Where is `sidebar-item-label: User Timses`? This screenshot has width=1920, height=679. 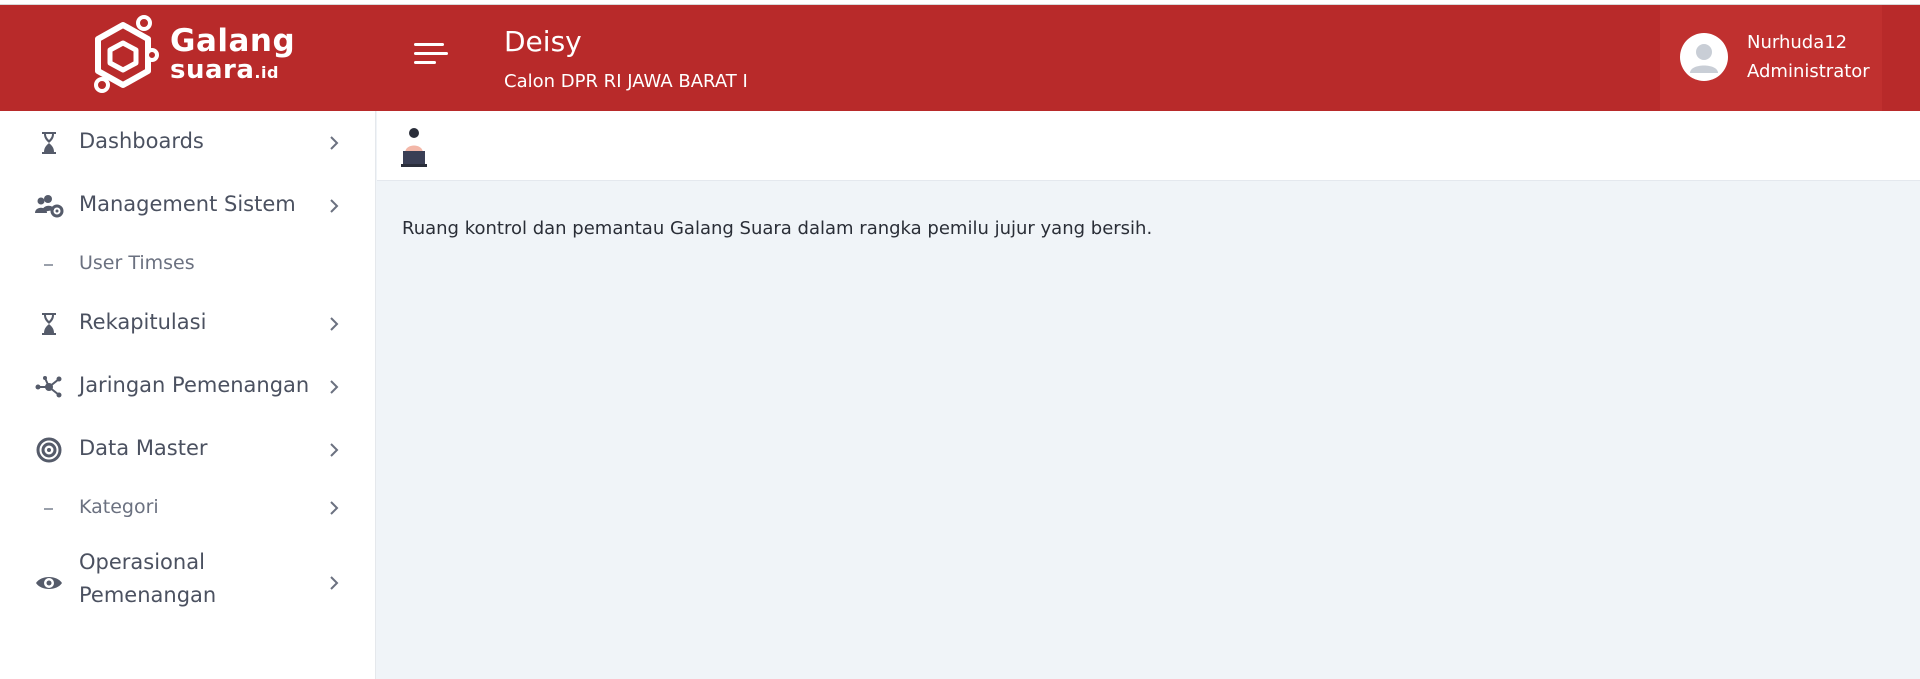 sidebar-item-label: User Timses is located at coordinates (137, 263).